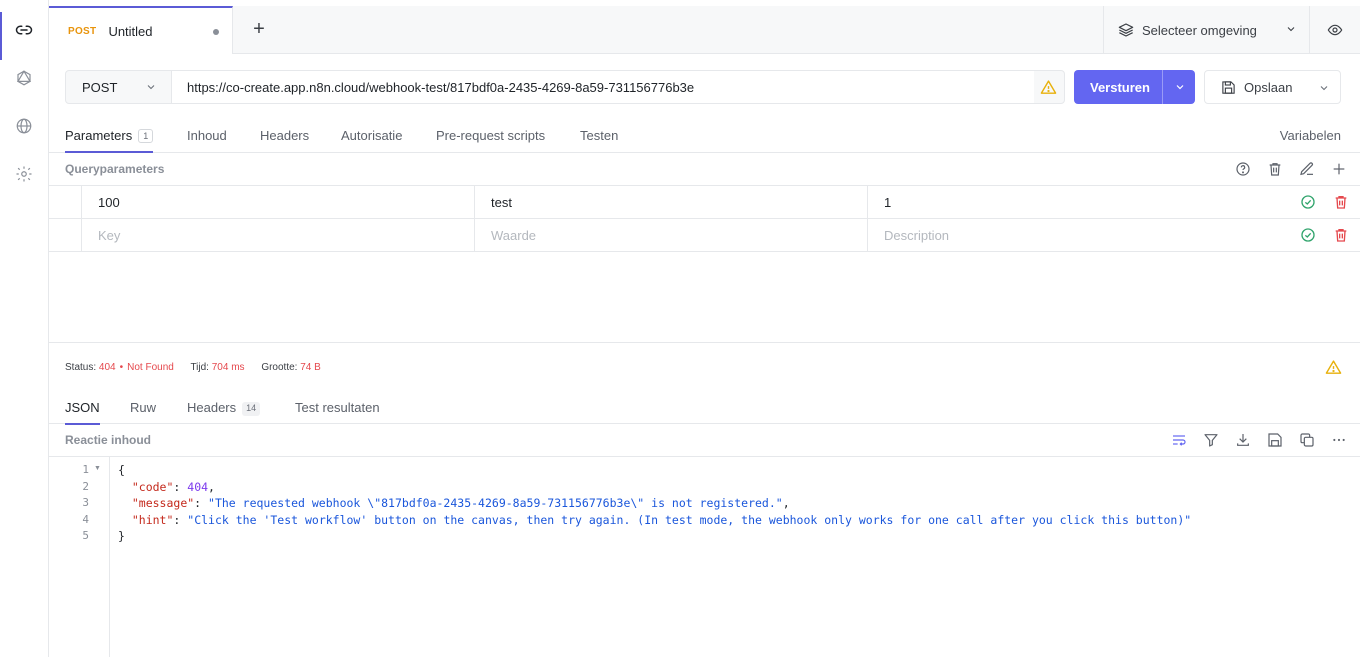 The image size is (1360, 657). What do you see at coordinates (284, 140) in the screenshot?
I see `tab-headers: Headers` at bounding box center [284, 140].